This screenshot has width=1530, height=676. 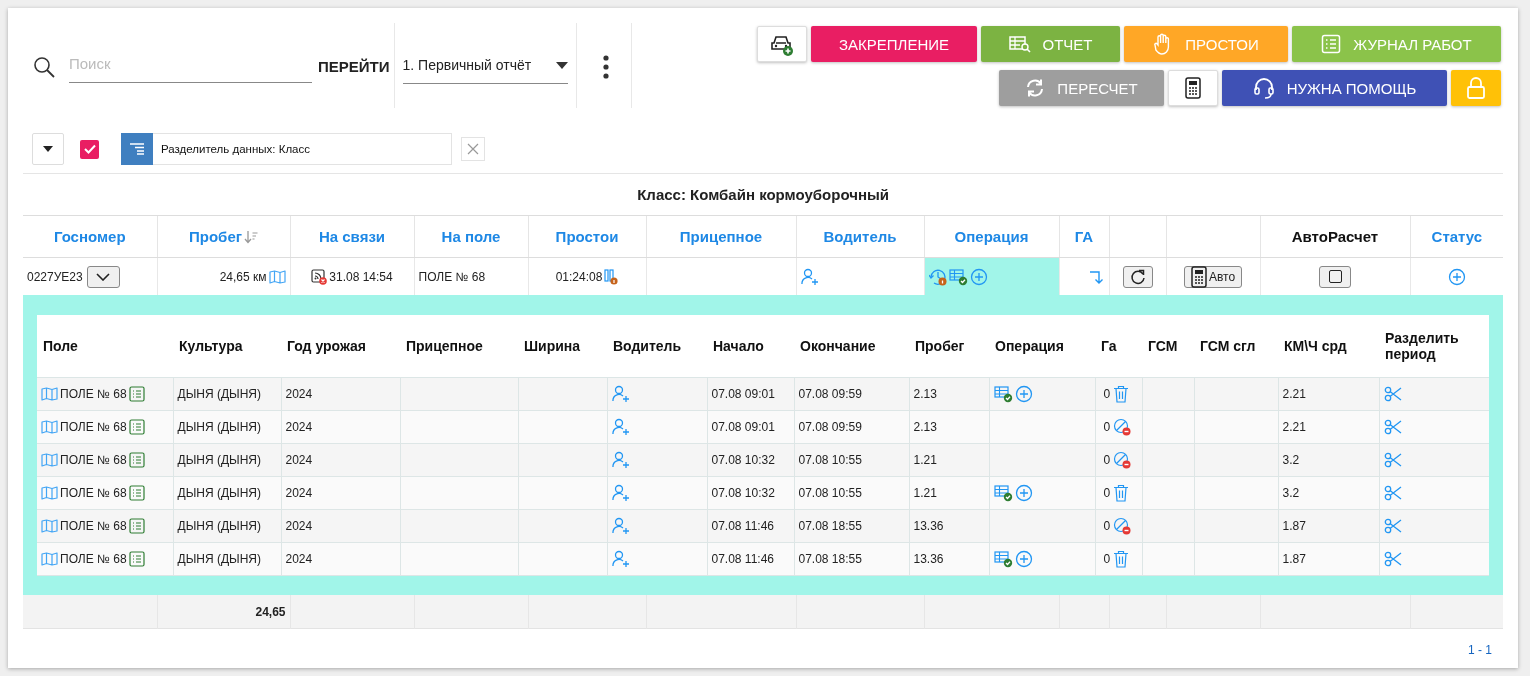 What do you see at coordinates (1050, 44) in the screenshot?
I see `report-button: ОТЧЕТ` at bounding box center [1050, 44].